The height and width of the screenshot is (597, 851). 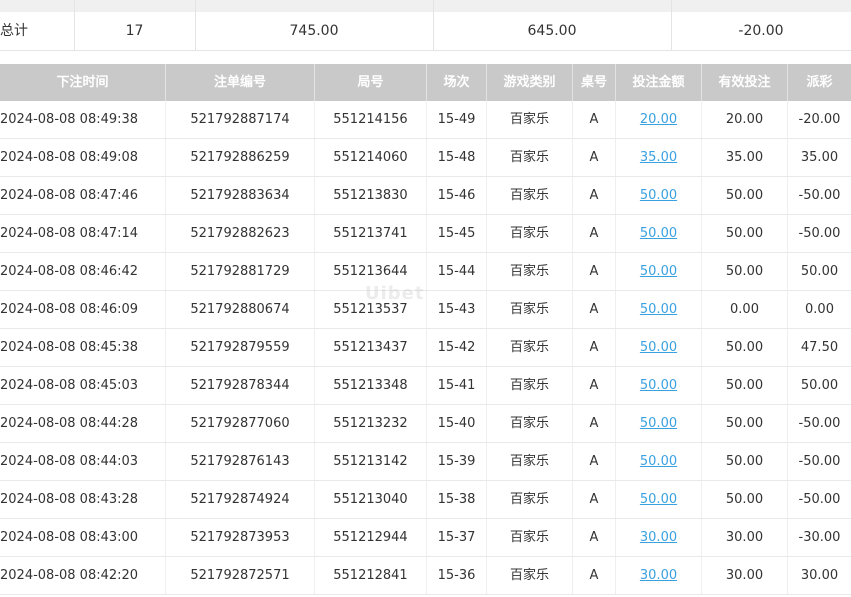 What do you see at coordinates (819, 82) in the screenshot?
I see `header-payout: 派彩` at bounding box center [819, 82].